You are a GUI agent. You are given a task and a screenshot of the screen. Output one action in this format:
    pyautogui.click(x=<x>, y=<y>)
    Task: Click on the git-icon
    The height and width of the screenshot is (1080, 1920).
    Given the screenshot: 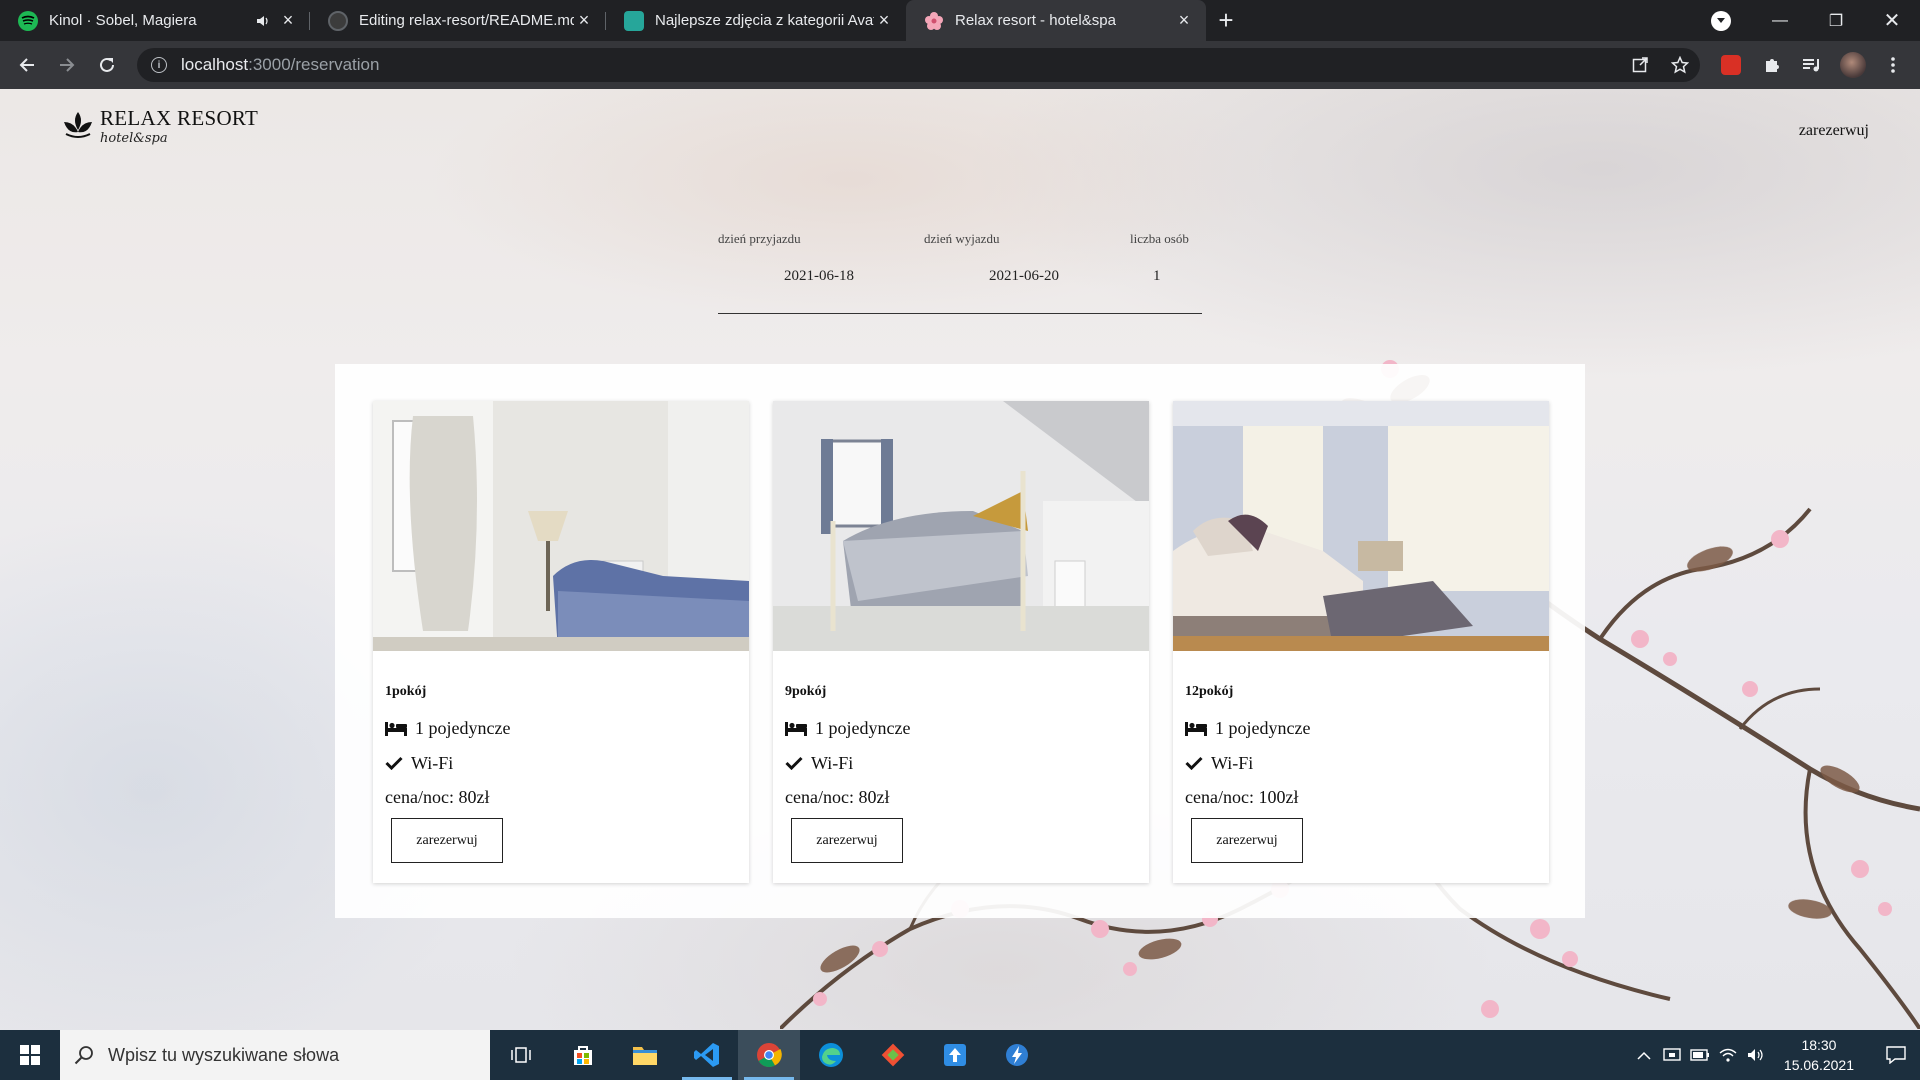 What is the action you would take?
    pyautogui.click(x=893, y=1055)
    